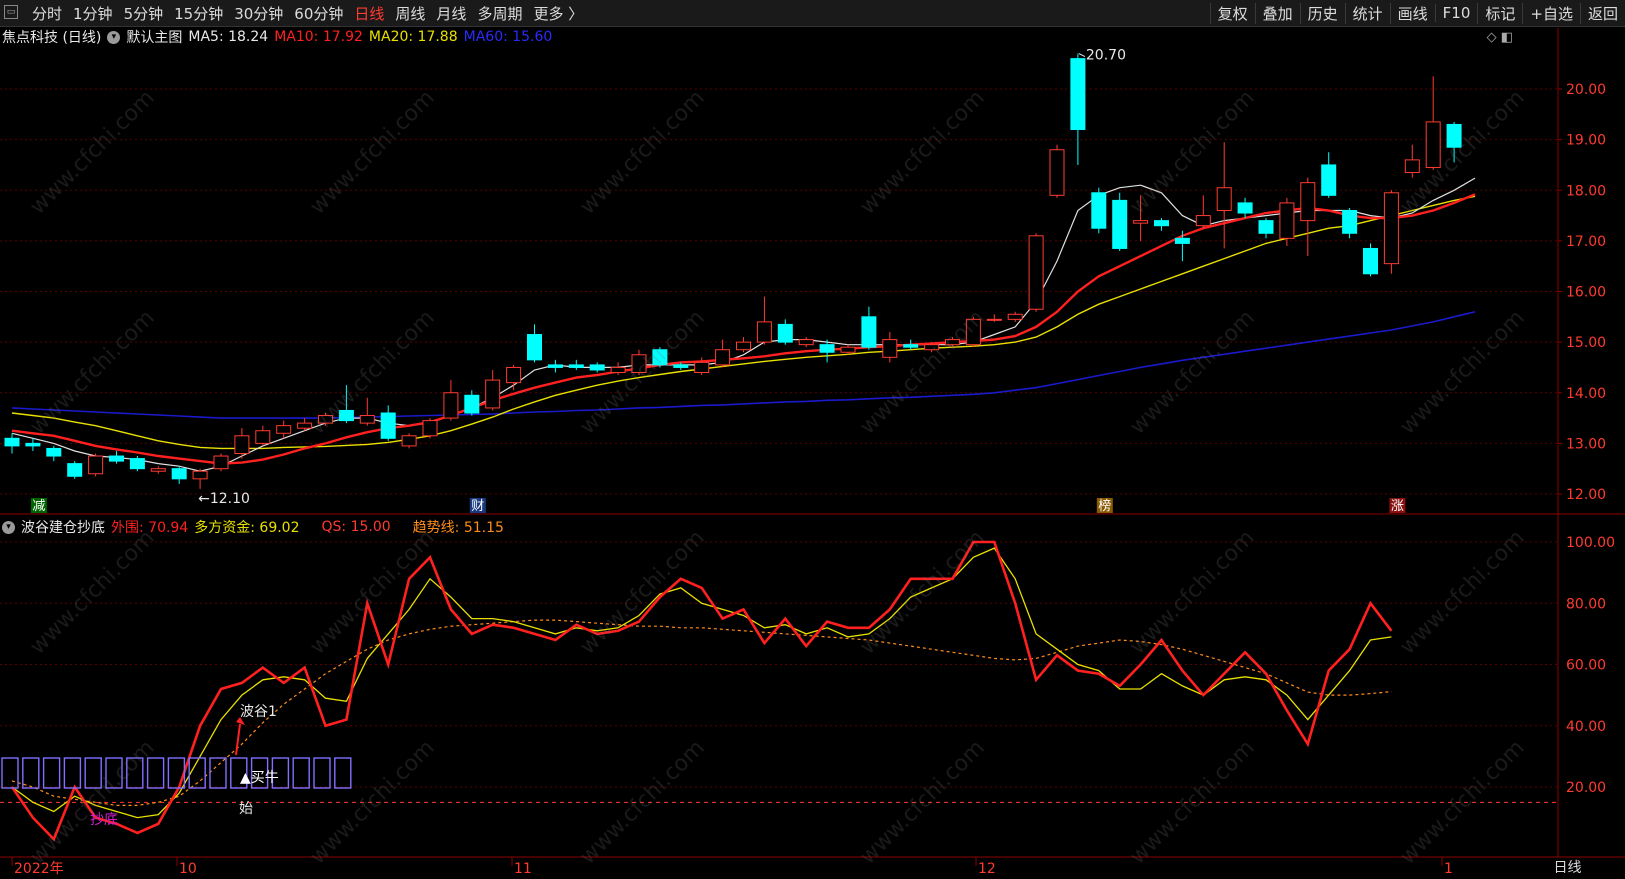 Image resolution: width=1625 pixels, height=879 pixels. Describe the element at coordinates (1448, 869) in the screenshot. I see `x-axis-label-4: 1` at that location.